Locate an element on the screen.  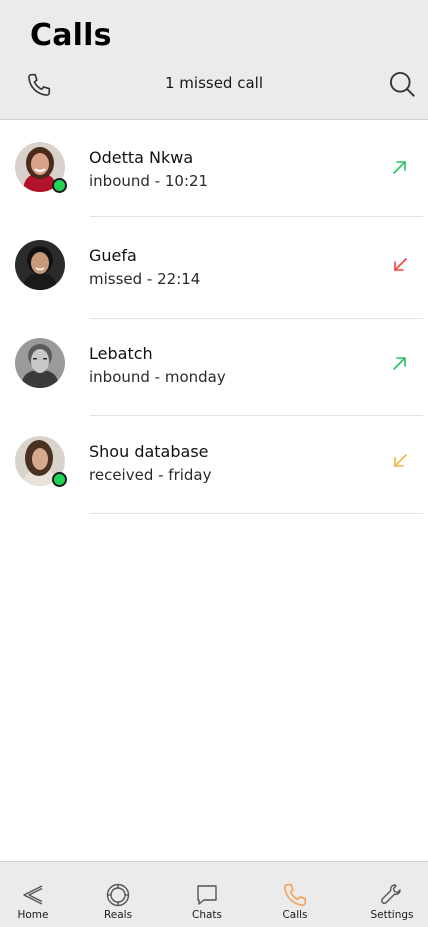
chat-bubble-icon is located at coordinates (207, 895).